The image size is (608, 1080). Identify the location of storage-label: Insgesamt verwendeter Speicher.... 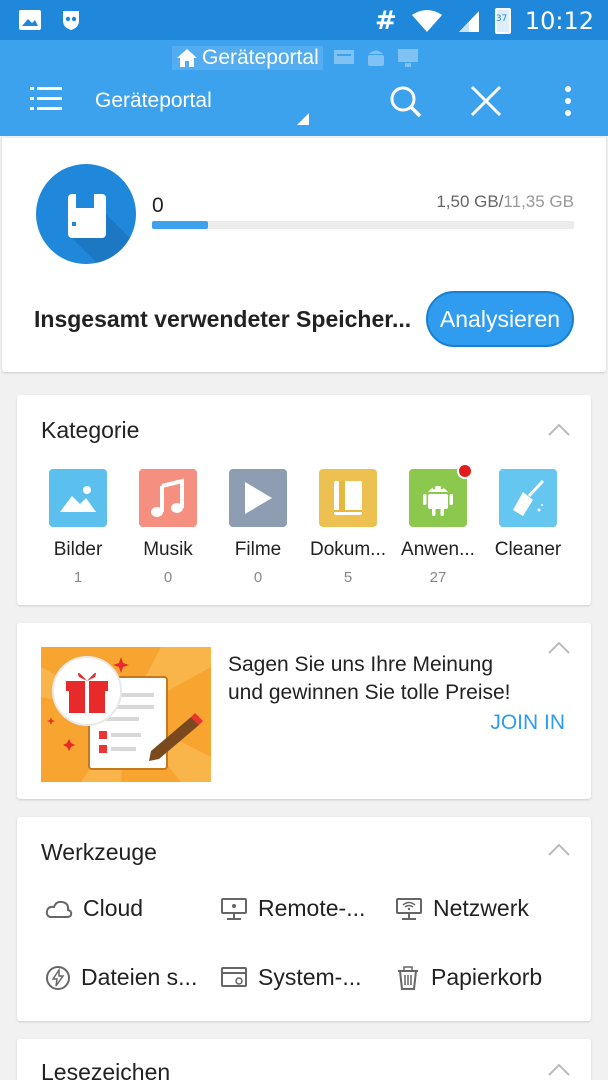
(223, 319).